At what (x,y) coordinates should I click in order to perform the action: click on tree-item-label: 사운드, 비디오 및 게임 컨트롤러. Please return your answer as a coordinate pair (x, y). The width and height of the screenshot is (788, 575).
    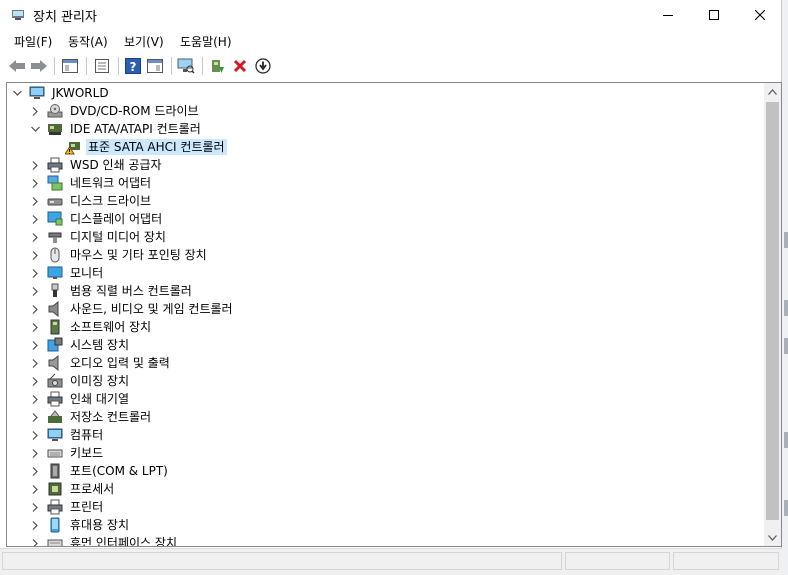
    Looking at the image, I should click on (151, 309).